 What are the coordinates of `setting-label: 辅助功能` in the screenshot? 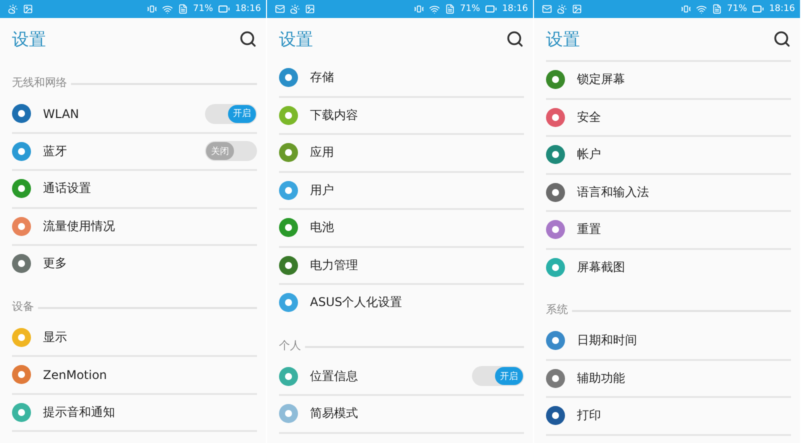 It's located at (684, 378).